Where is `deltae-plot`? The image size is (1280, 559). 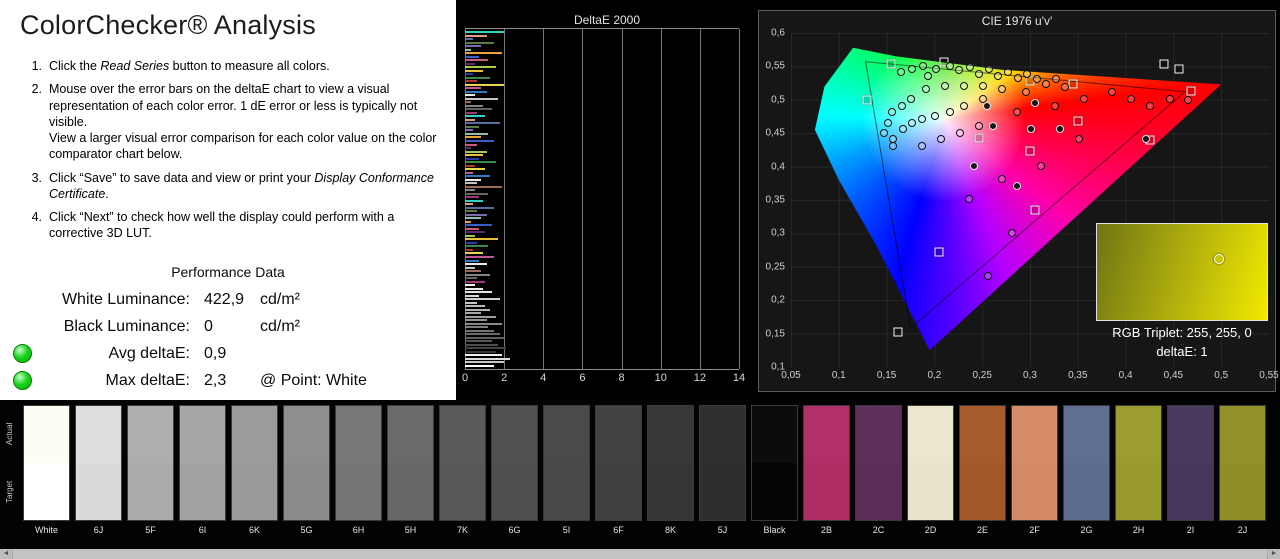 deltae-plot is located at coordinates (602, 199).